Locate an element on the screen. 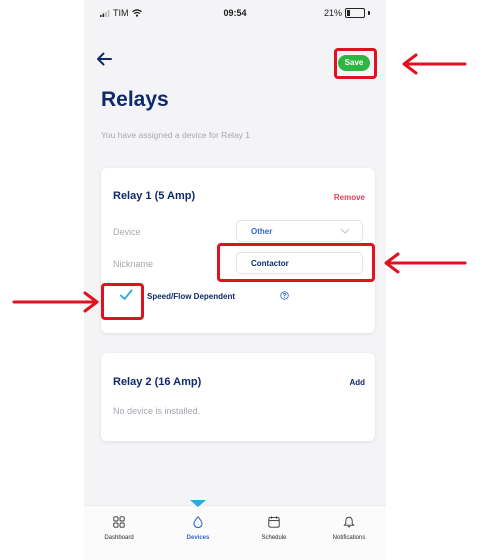 The image size is (483, 560). nav-active-indicator is located at coordinates (198, 503).